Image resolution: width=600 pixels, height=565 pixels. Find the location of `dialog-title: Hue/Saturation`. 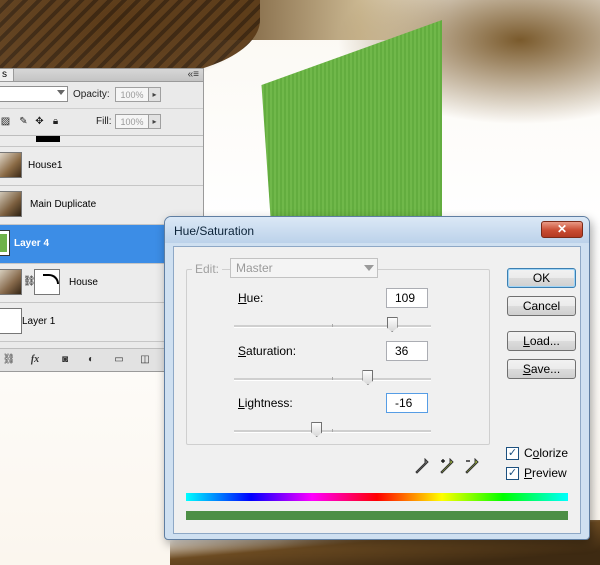

dialog-title: Hue/Saturation is located at coordinates (214, 231).